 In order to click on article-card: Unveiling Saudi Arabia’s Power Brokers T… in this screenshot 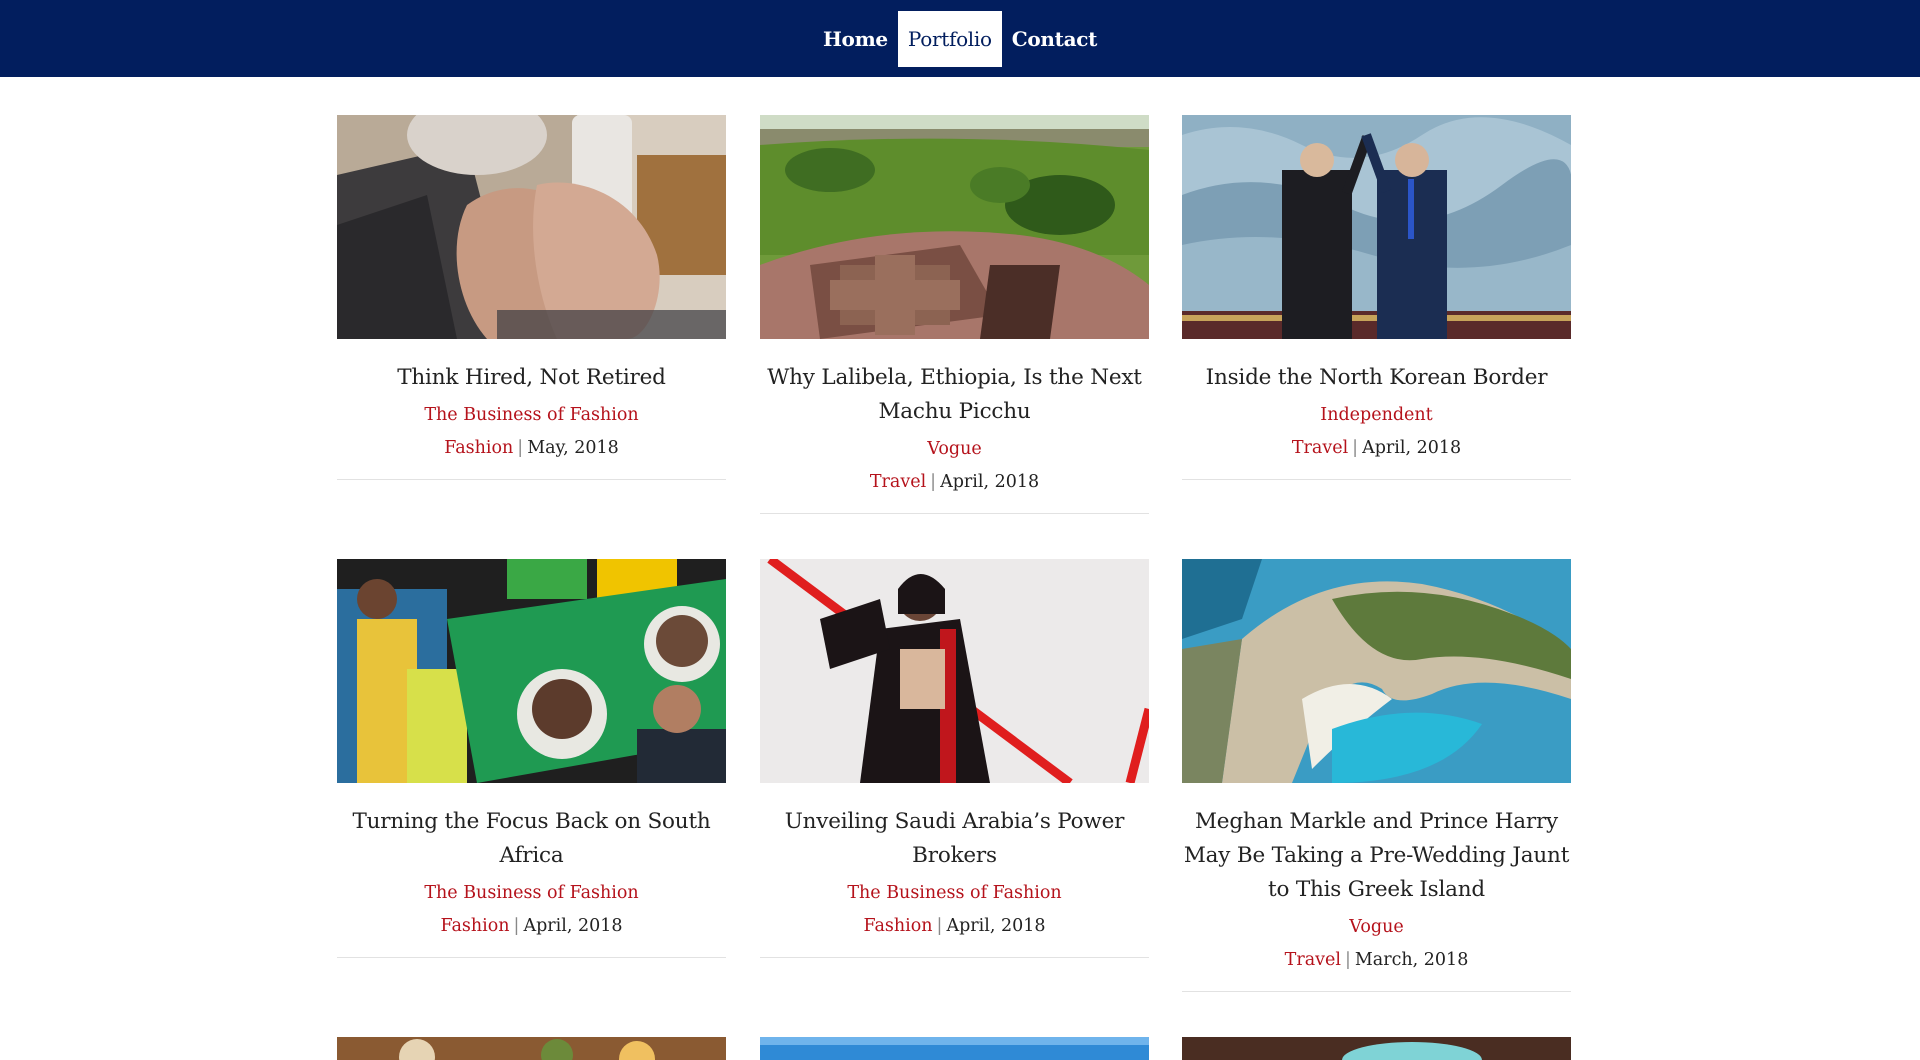, I will do `click(954, 758)`.